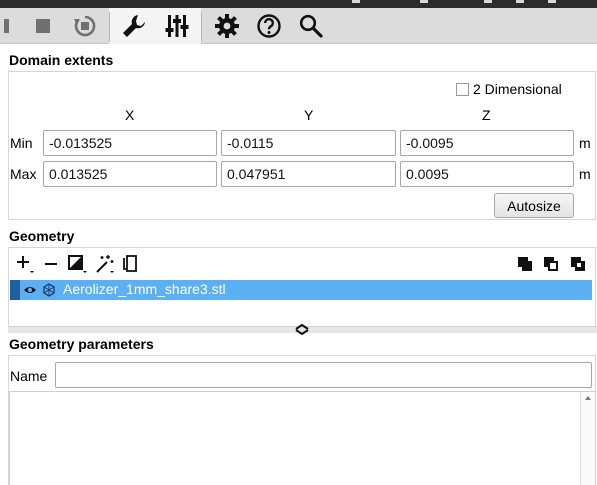 This screenshot has width=597, height=485. Describe the element at coordinates (130, 115) in the screenshot. I see `axis-x-label: X` at that location.